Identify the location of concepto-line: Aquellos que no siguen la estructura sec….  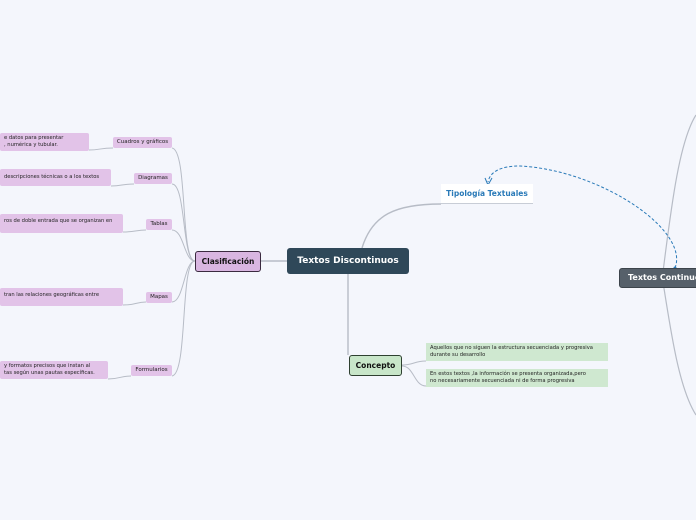
(511, 348).